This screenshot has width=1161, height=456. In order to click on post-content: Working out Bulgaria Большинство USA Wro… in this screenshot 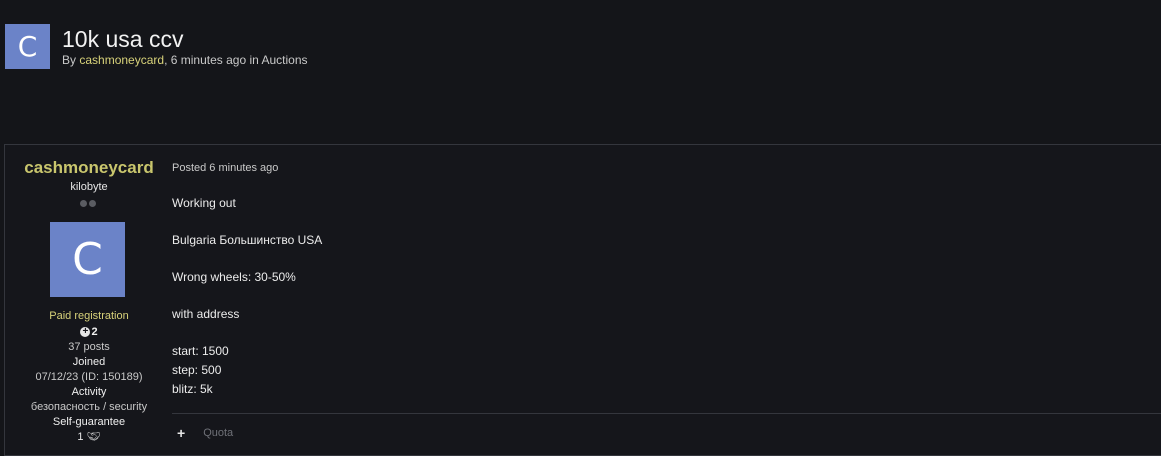, I will do `click(247, 296)`.